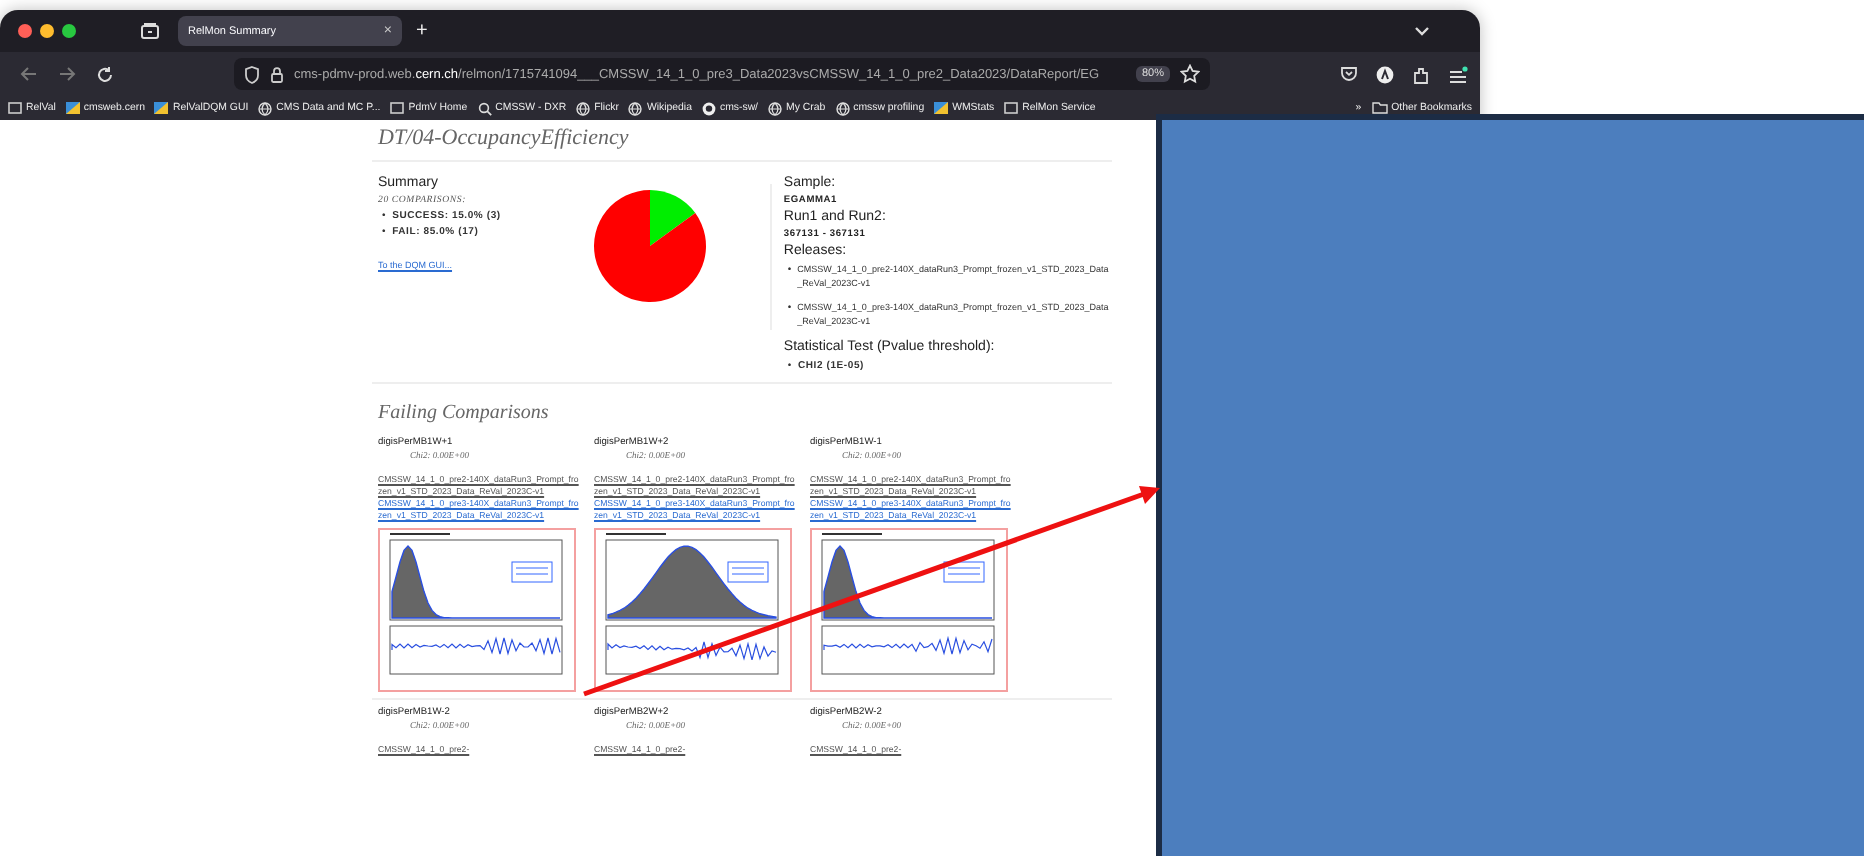 This screenshot has height=856, width=1864. I want to click on forward-icon, so click(67, 74).